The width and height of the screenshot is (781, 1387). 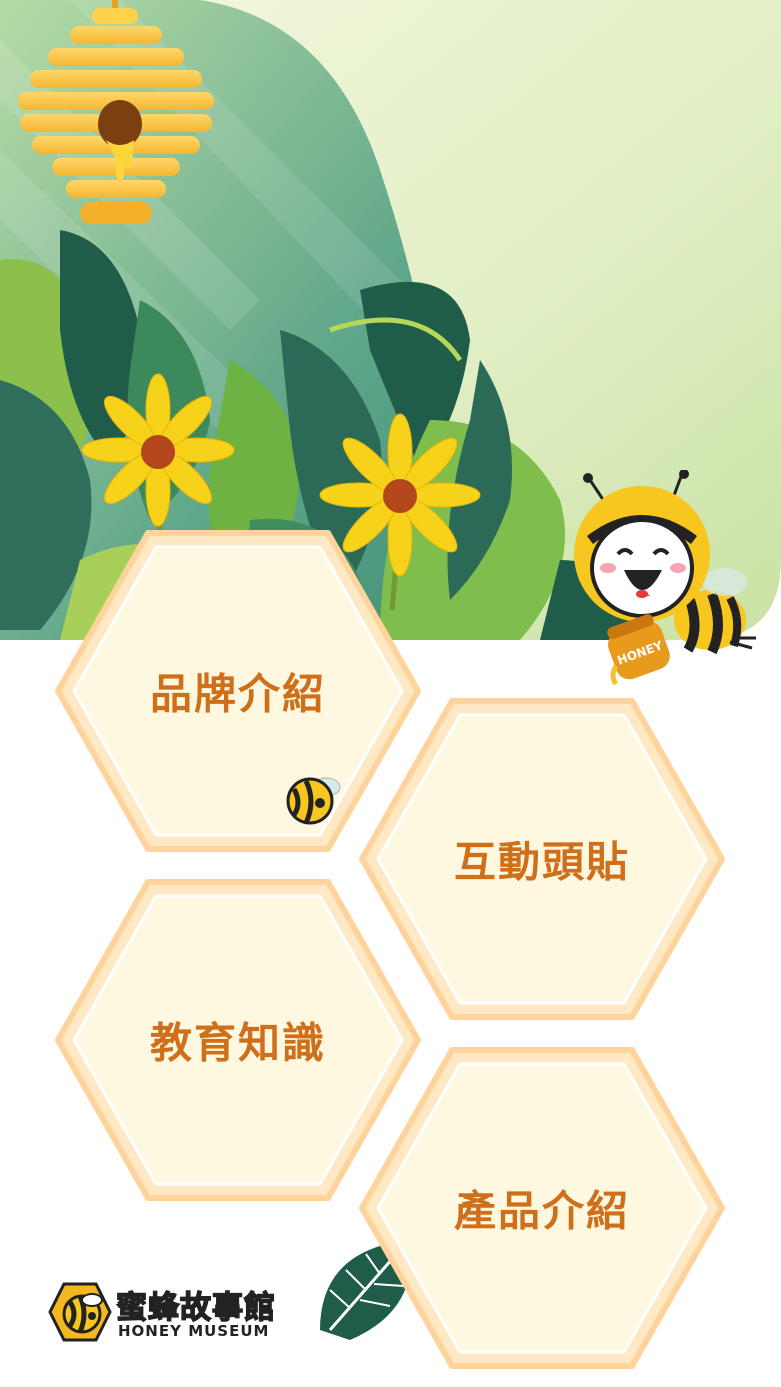 I want to click on honey-museum-logo: 蜜蜂故事館 HONEY MUSEUM, so click(x=173, y=1313).